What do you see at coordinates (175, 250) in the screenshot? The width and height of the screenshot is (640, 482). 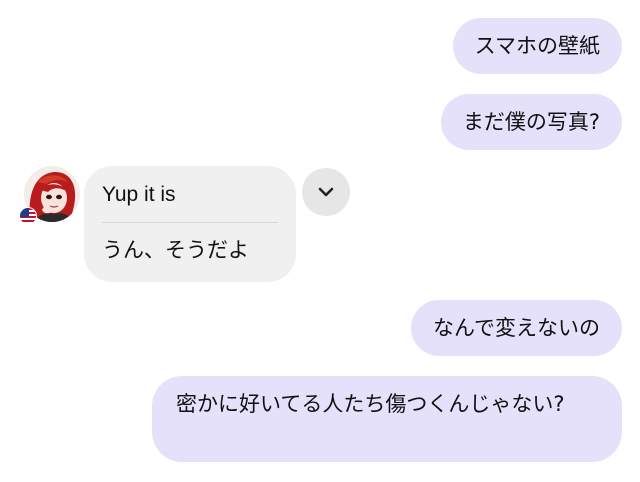 I see `translated-text: うん、そうだよ` at bounding box center [175, 250].